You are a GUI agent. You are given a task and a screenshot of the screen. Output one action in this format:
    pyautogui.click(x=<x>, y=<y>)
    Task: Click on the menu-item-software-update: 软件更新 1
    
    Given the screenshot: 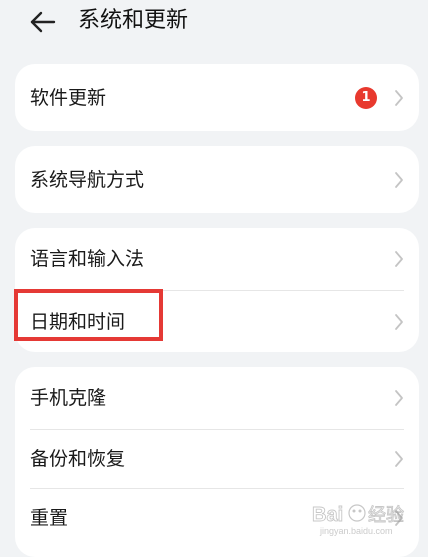 What is the action you would take?
    pyautogui.click(x=217, y=97)
    